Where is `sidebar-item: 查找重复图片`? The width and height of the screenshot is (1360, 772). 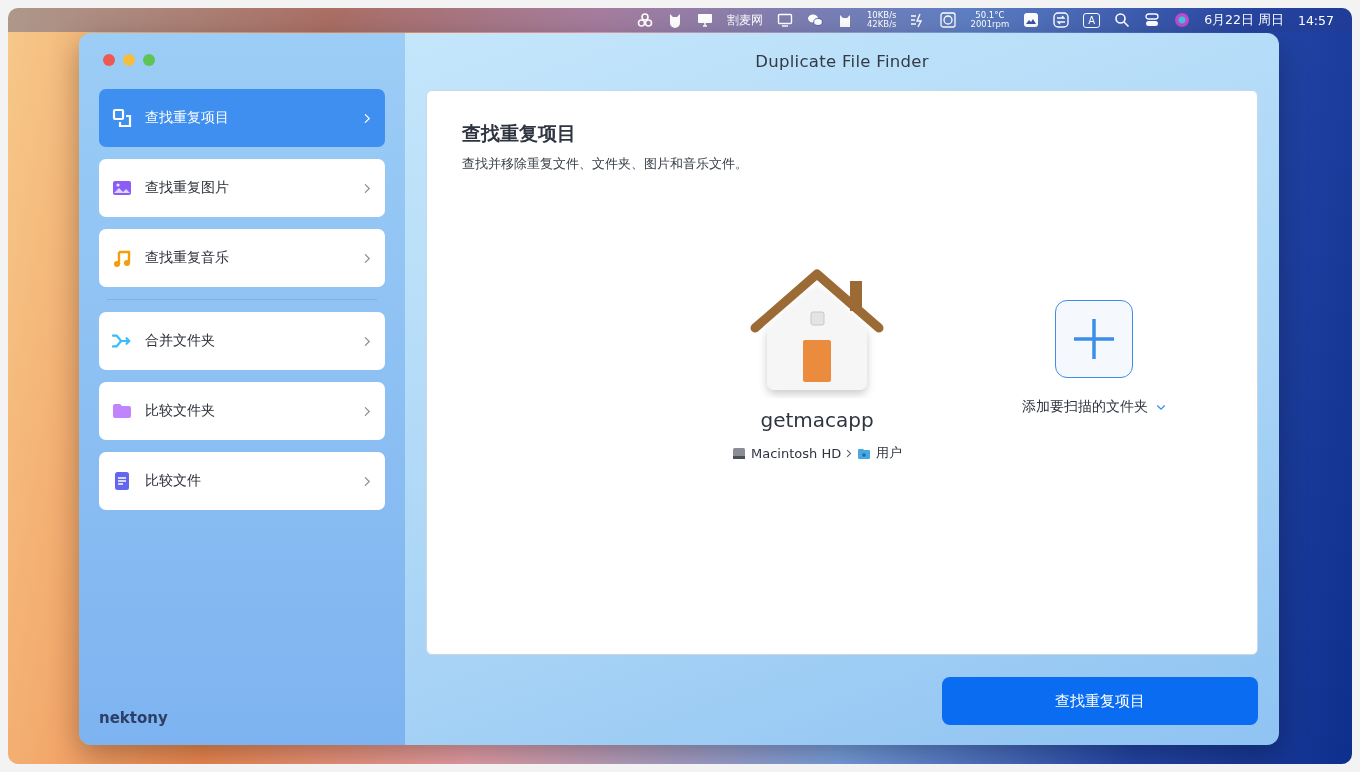
sidebar-item: 查找重复图片 is located at coordinates (242, 188).